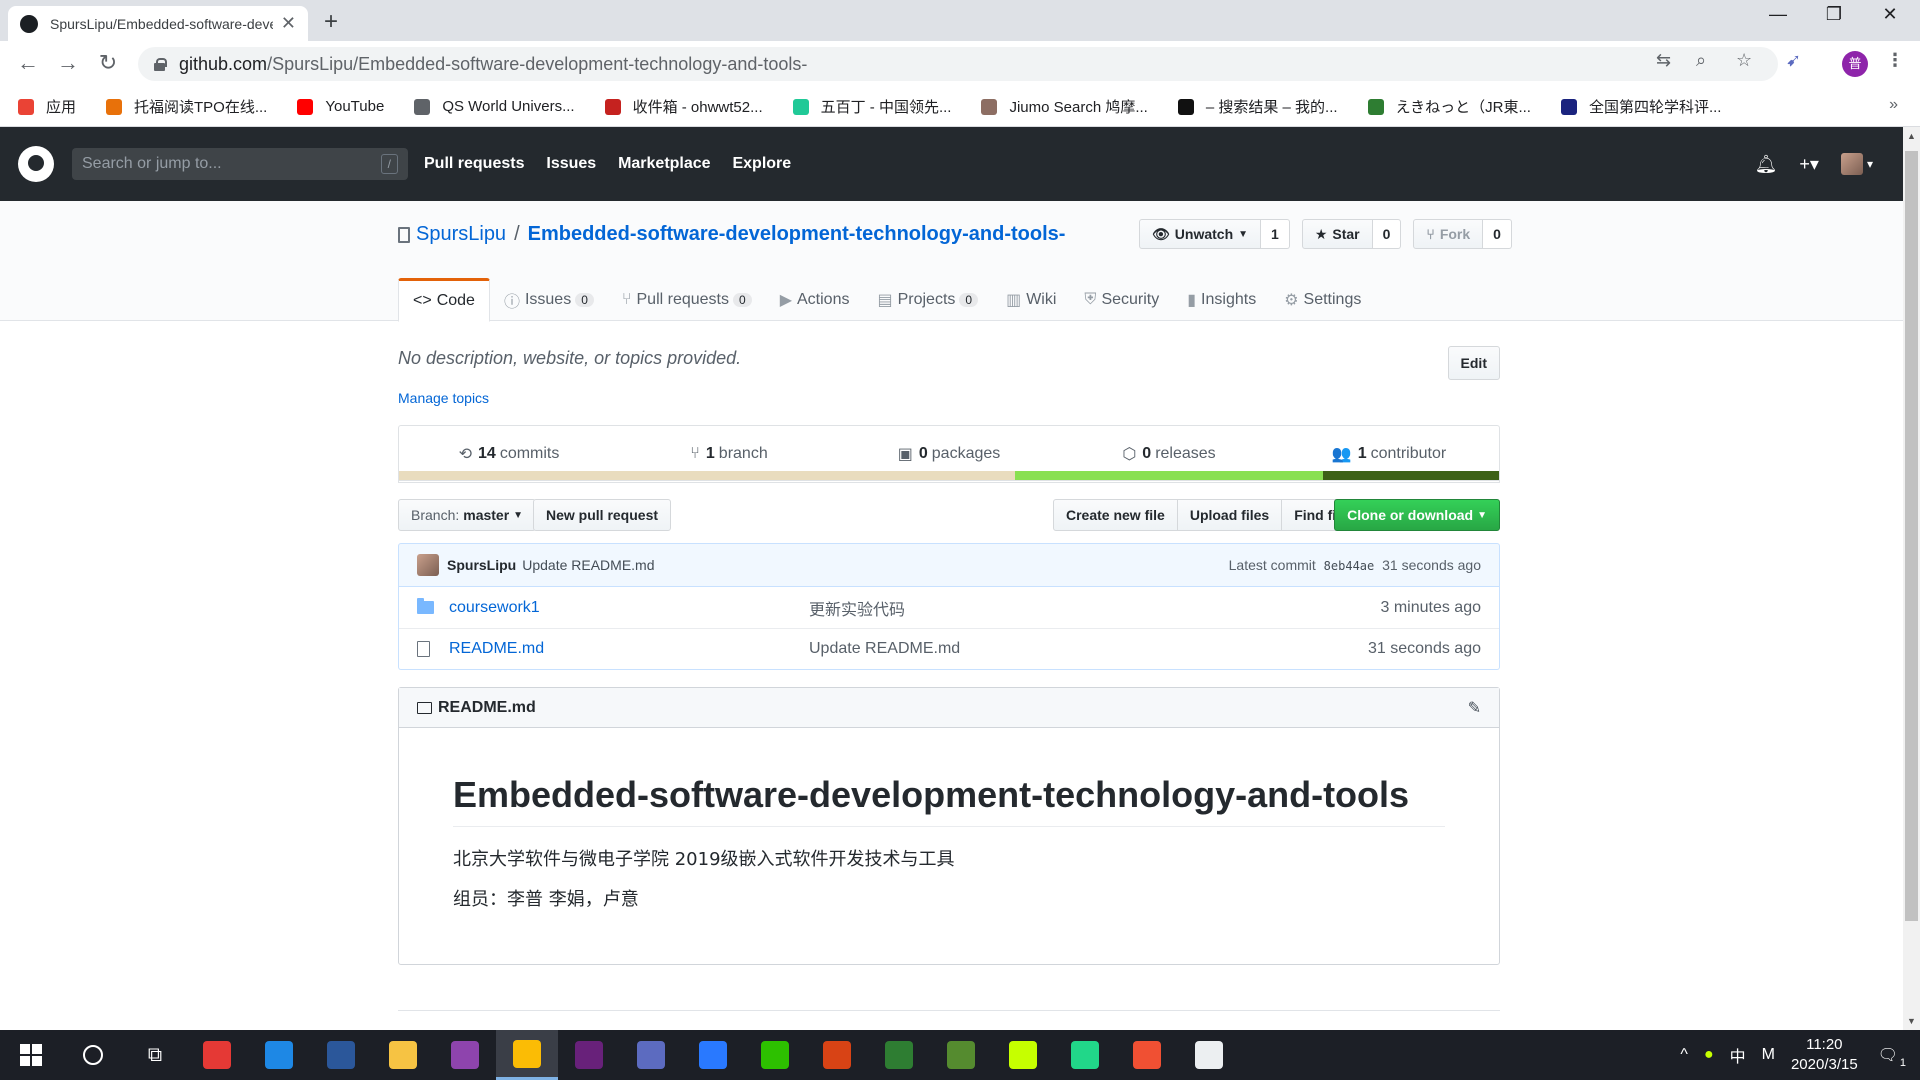 This screenshot has width=1920, height=1080. What do you see at coordinates (1895, 60) in the screenshot?
I see `chrome-menu-icon: ⋮` at bounding box center [1895, 60].